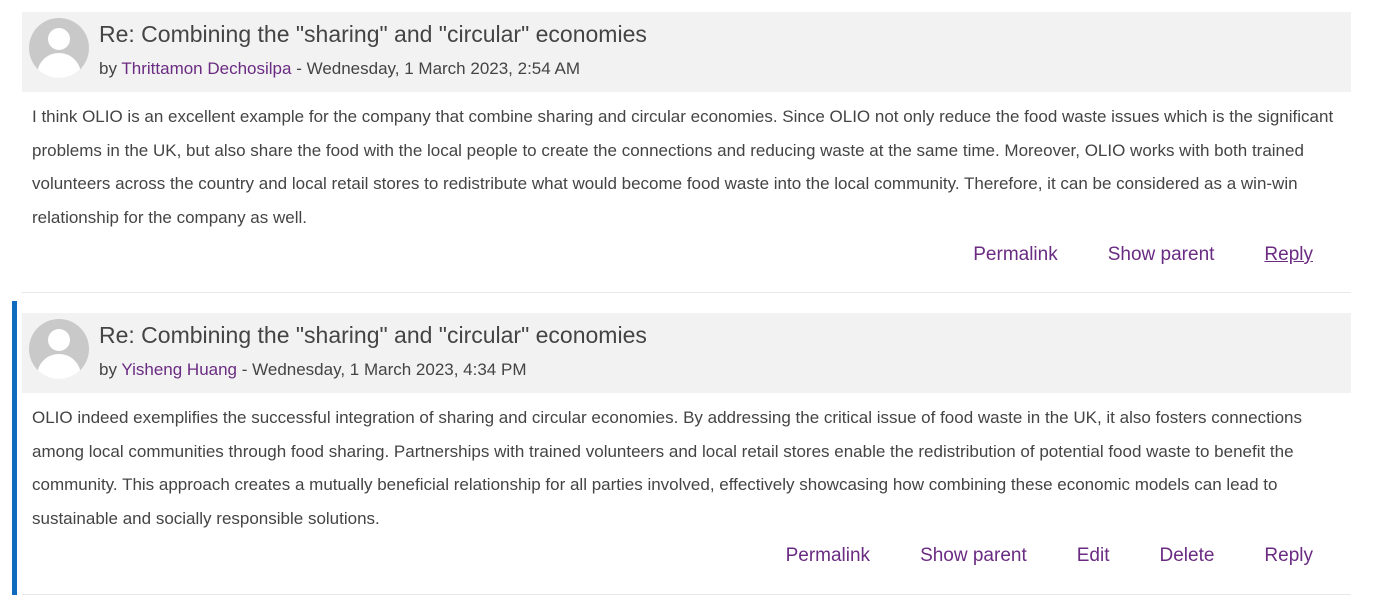  I want to click on post-date: - Wednesday, 1 March 2023, 2:54 AM, so click(435, 68).